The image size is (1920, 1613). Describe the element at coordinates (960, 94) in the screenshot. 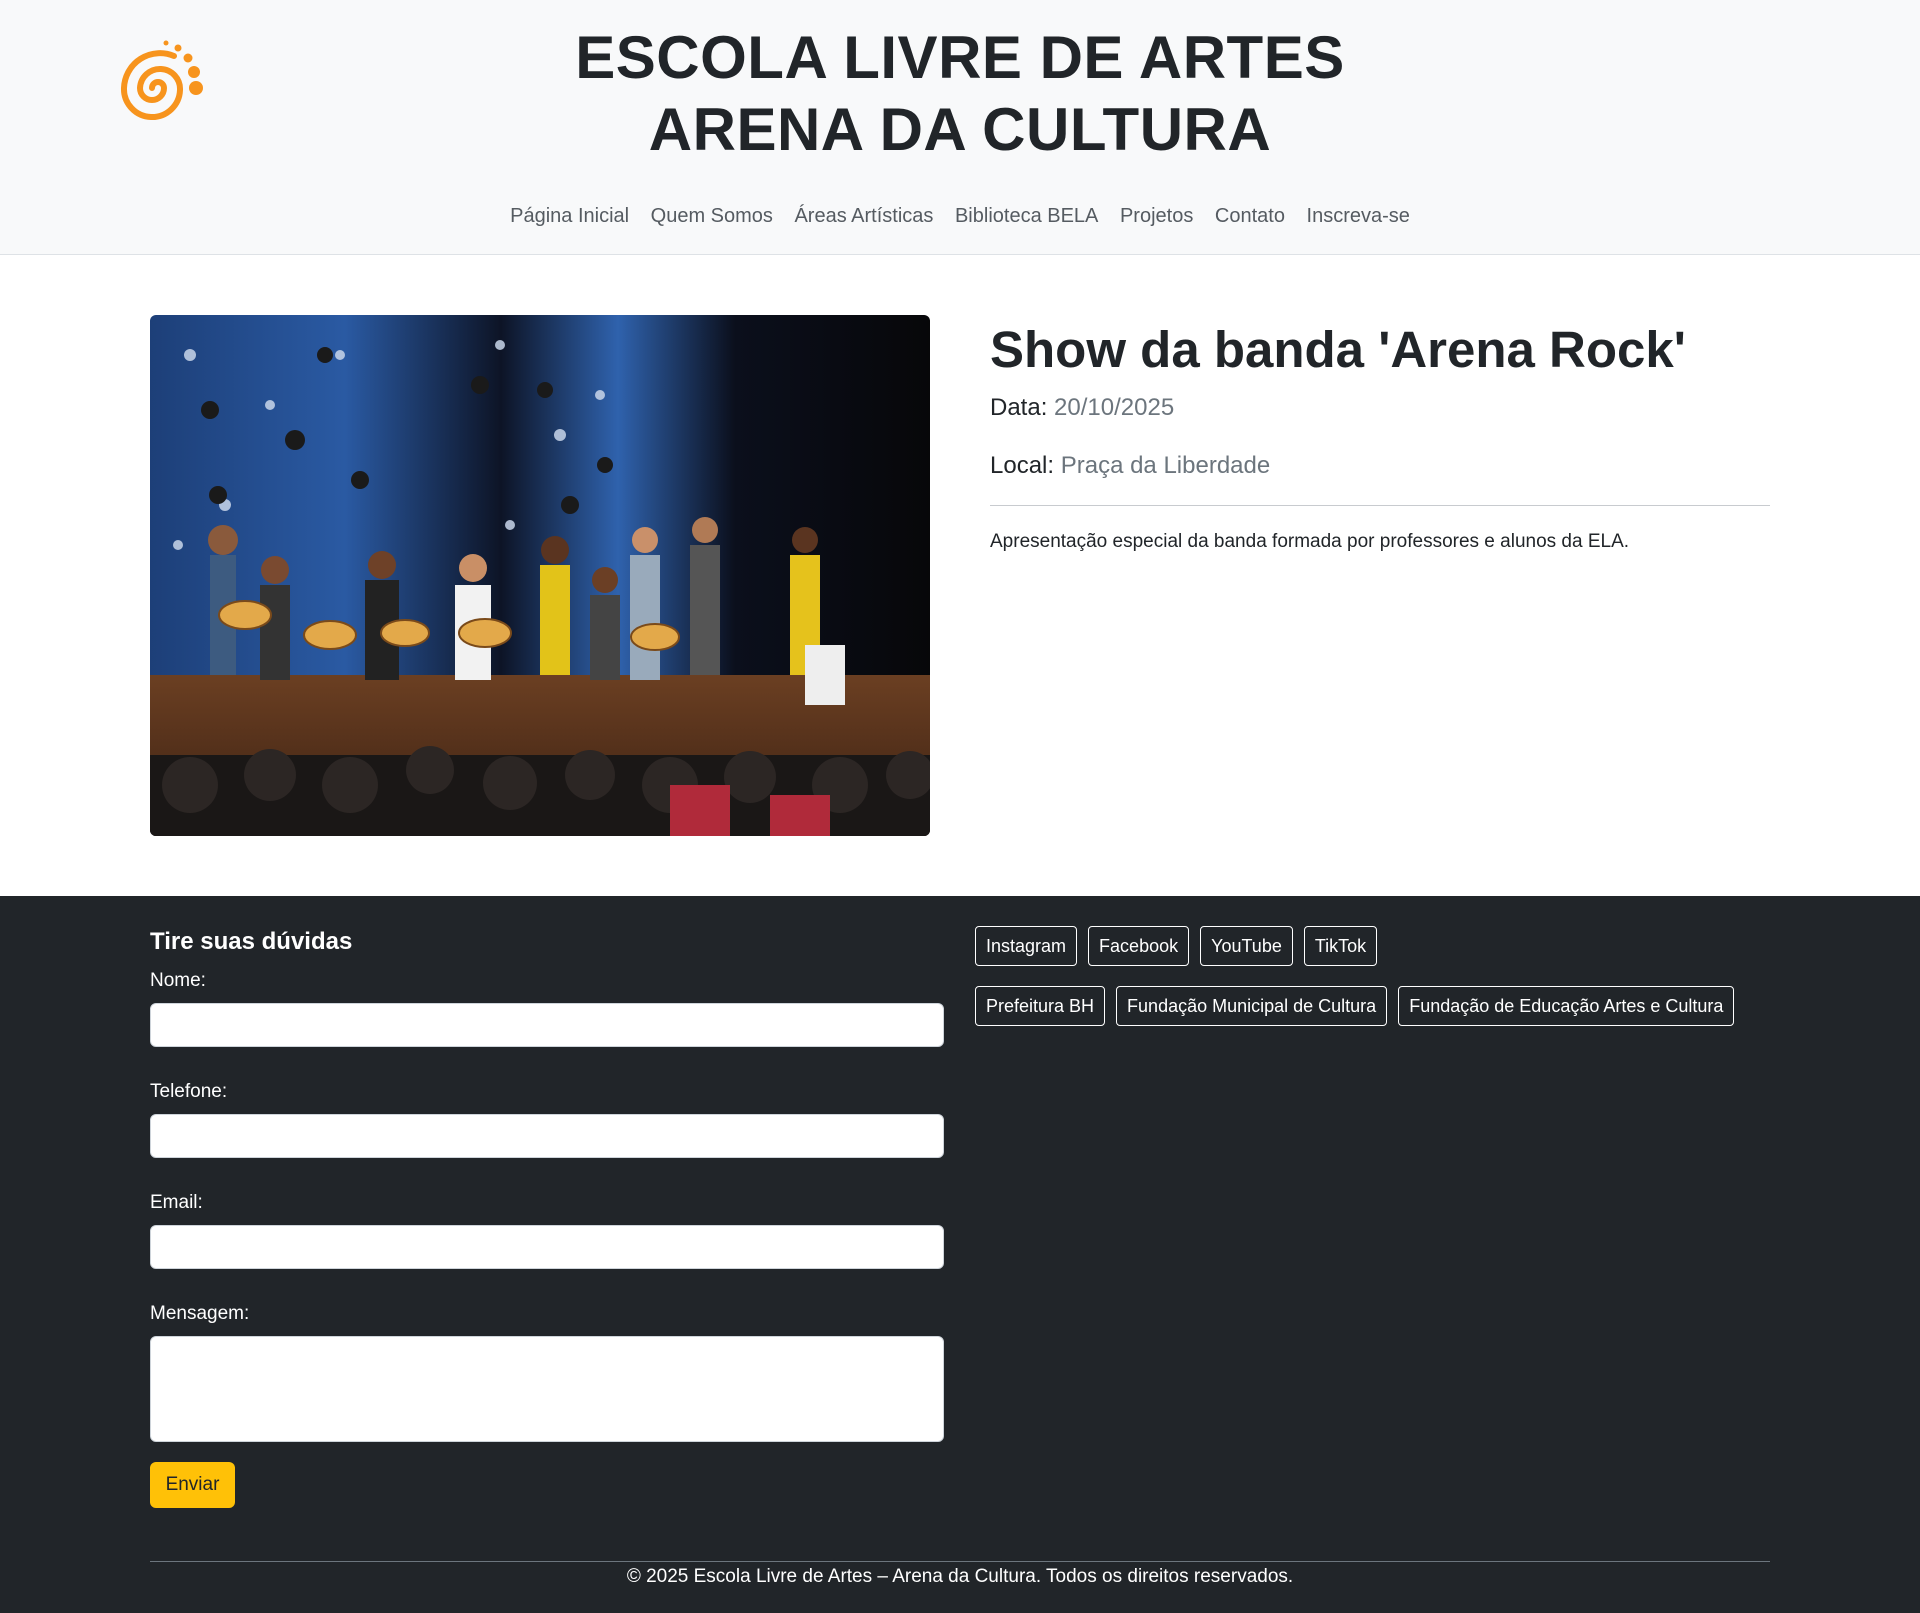

I see `site-title: ESCOLA LIVRE DE ARTES ARENA DA CULTURA` at that location.